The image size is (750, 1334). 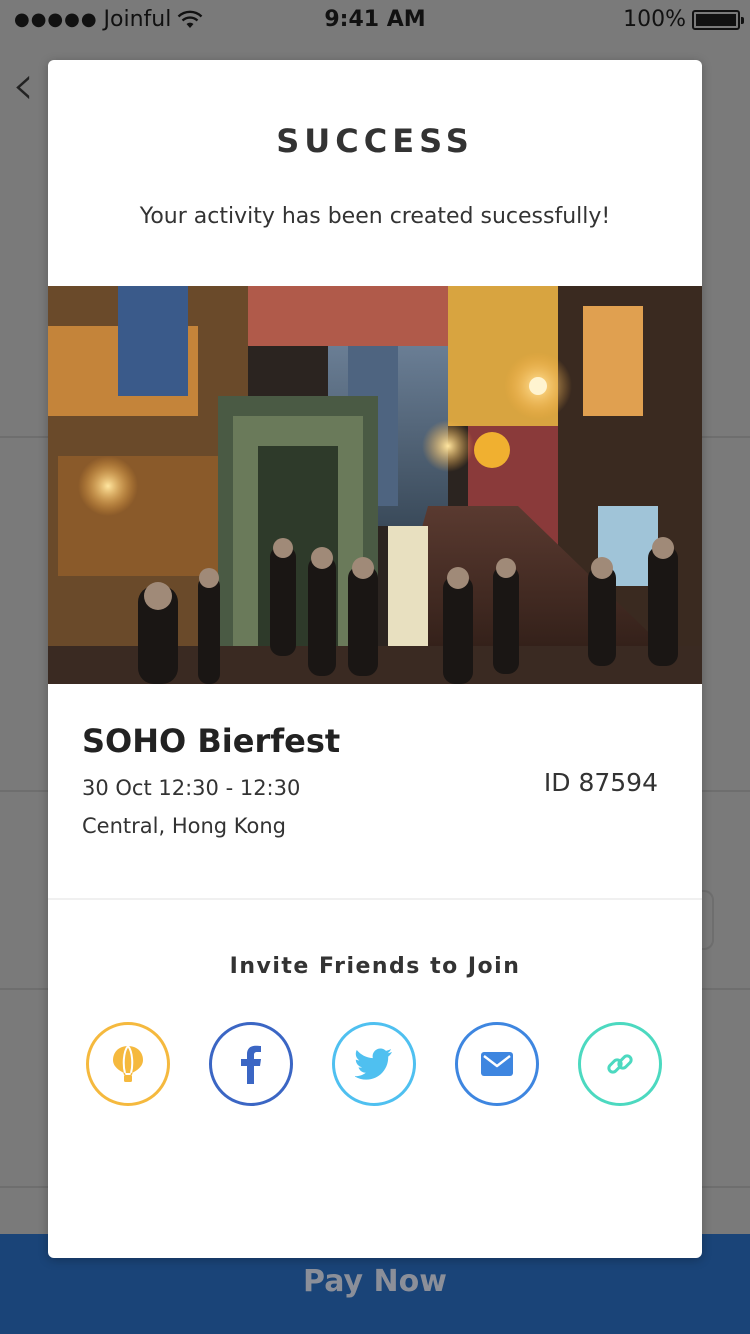 What do you see at coordinates (600, 782) in the screenshot?
I see `event-id: ID 87594` at bounding box center [600, 782].